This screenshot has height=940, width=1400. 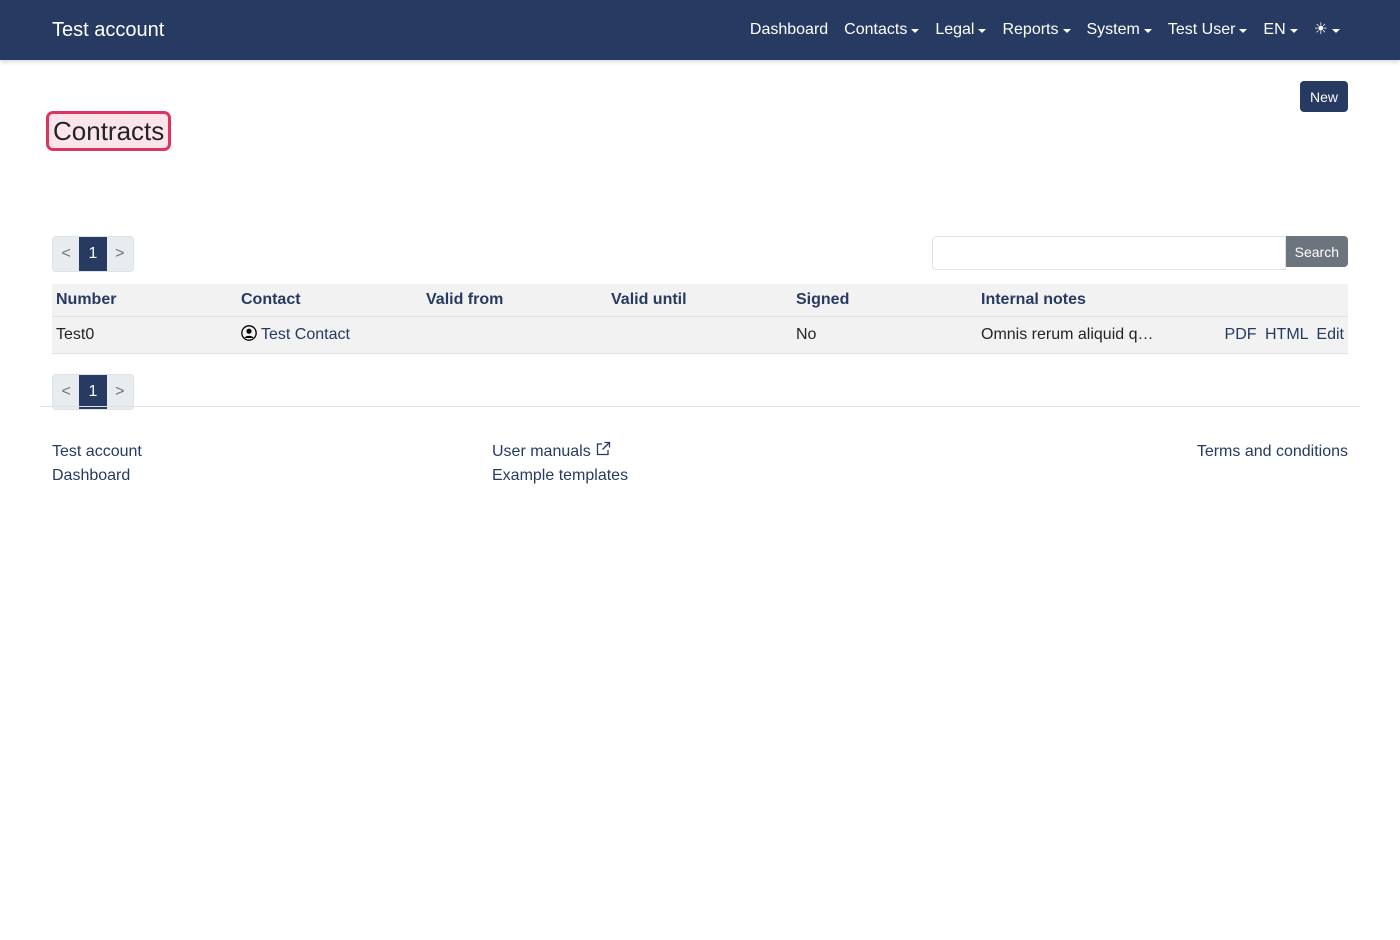 What do you see at coordinates (884, 334) in the screenshot?
I see `cell-signed: No` at bounding box center [884, 334].